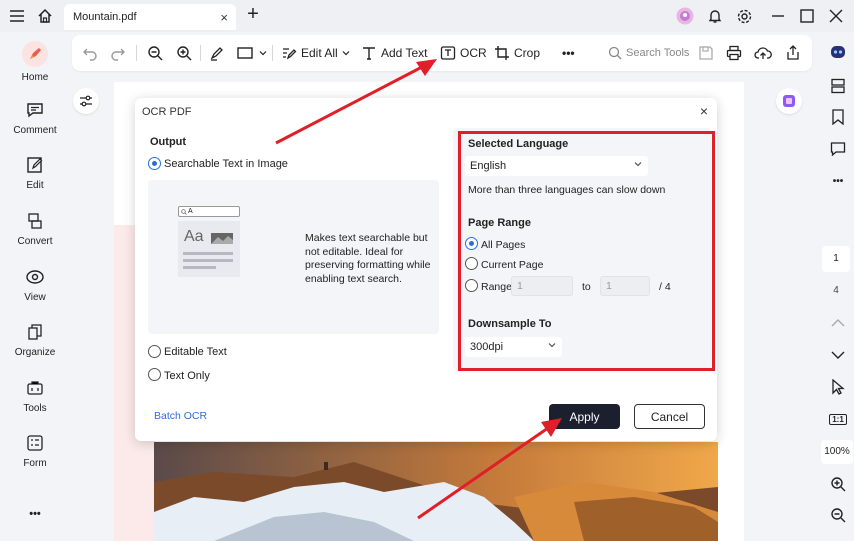 This screenshot has width=854, height=541. I want to click on nav-form: Form, so click(35, 451).